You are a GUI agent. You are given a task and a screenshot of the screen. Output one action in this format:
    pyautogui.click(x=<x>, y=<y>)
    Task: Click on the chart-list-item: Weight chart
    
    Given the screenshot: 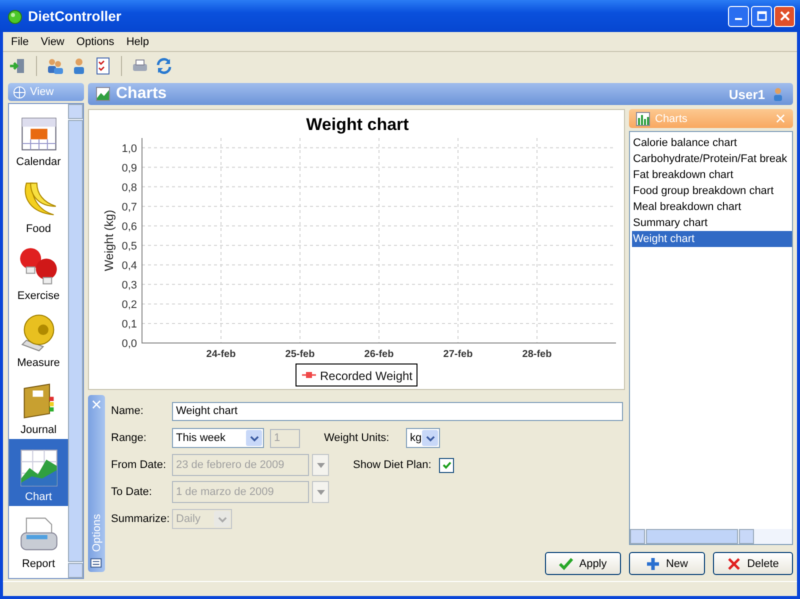 What is the action you would take?
    pyautogui.click(x=712, y=239)
    